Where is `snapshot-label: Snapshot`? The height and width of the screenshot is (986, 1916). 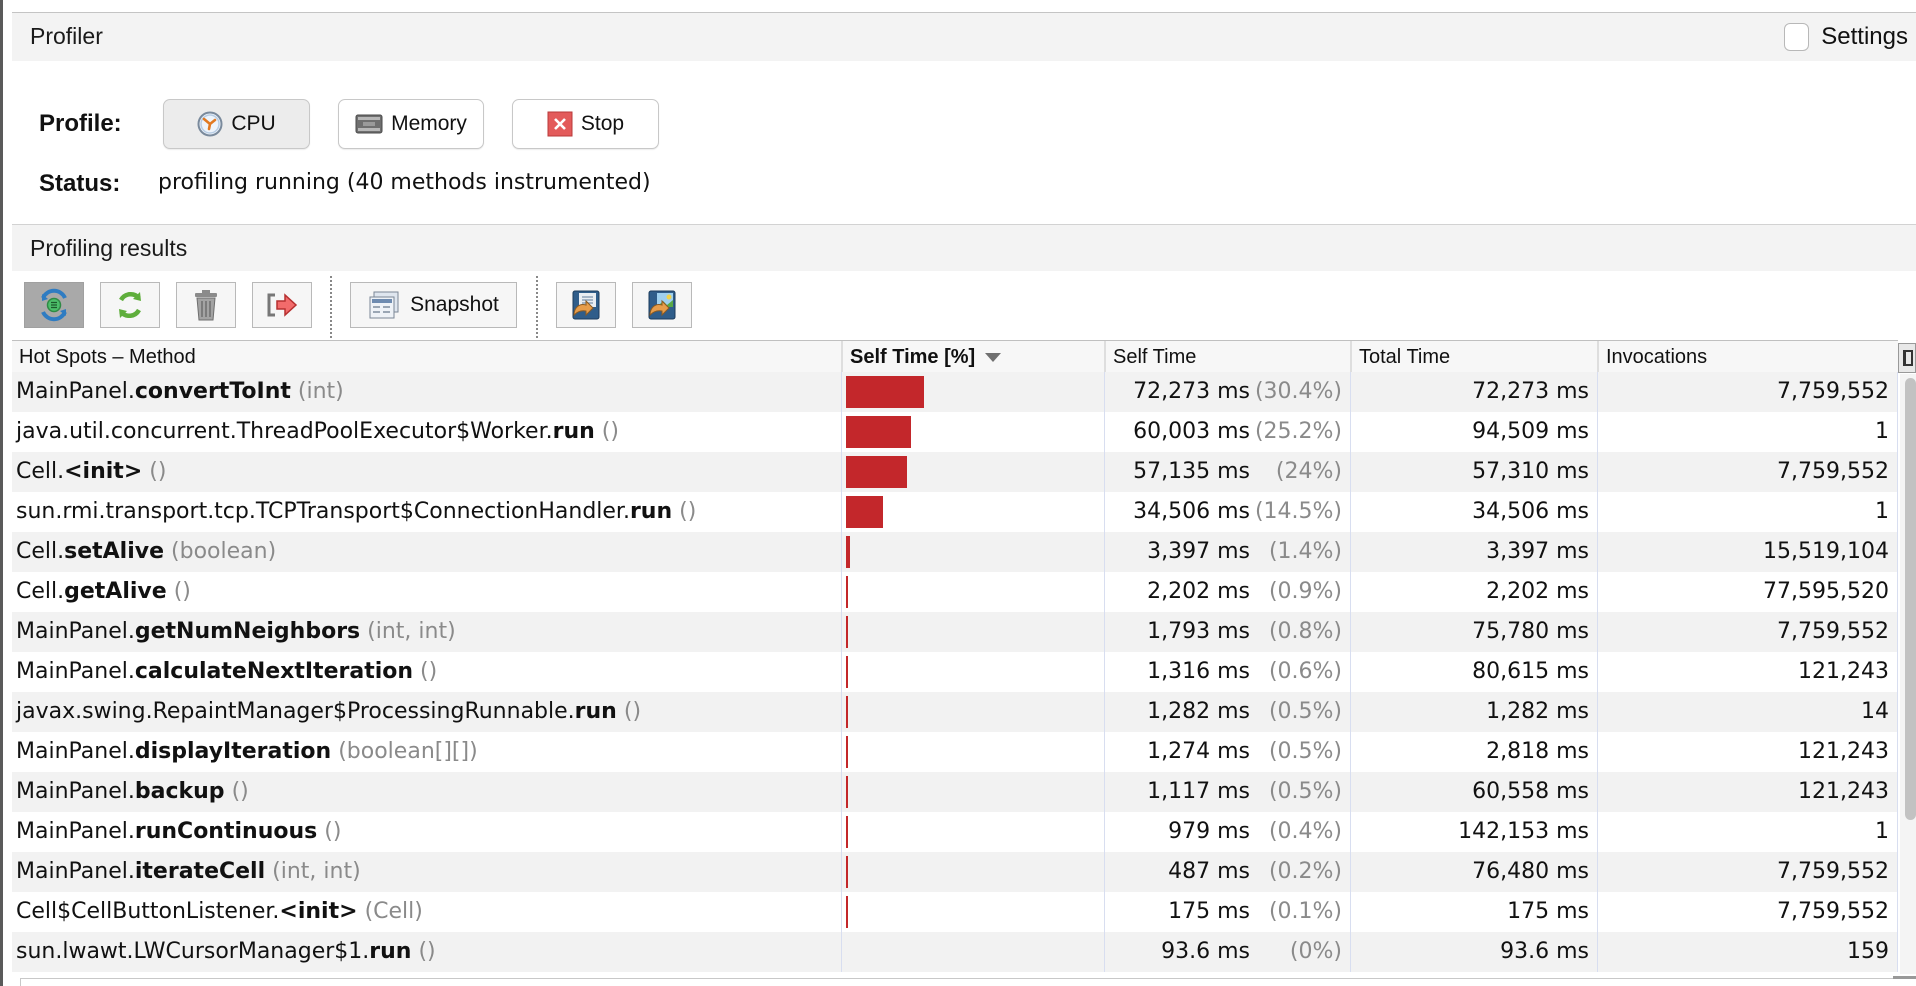 snapshot-label: Snapshot is located at coordinates (454, 304).